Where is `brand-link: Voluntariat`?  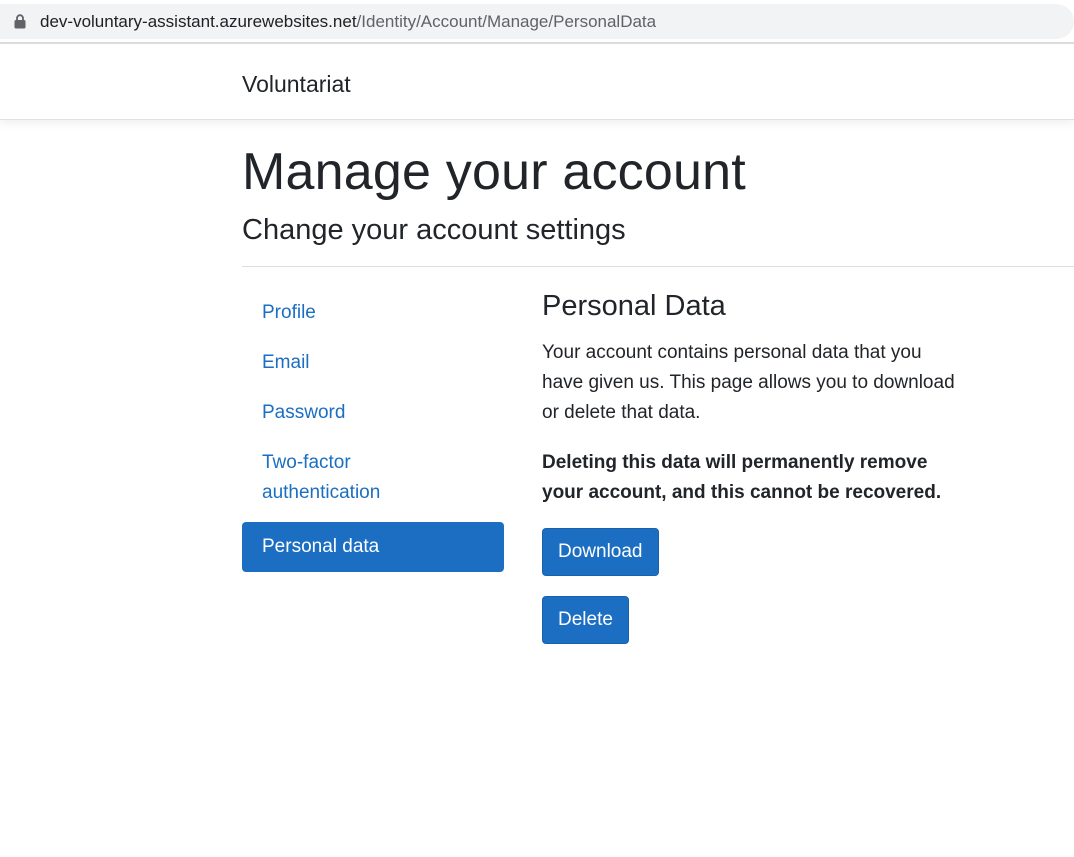 brand-link: Voluntariat is located at coordinates (296, 84).